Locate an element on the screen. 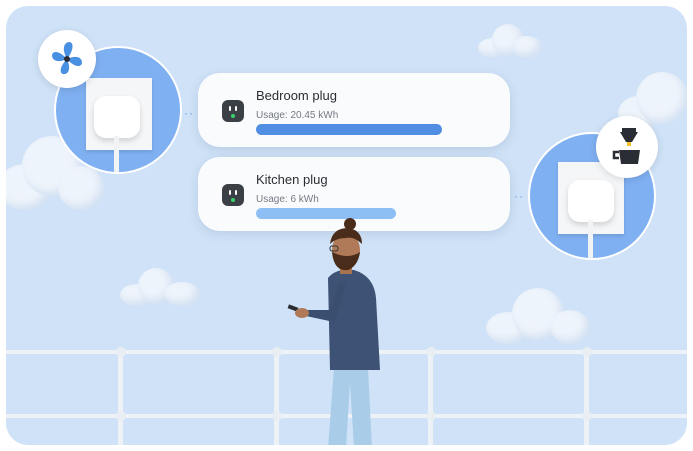 This screenshot has width=693, height=451. cloud-top is located at coordinates (510, 41).